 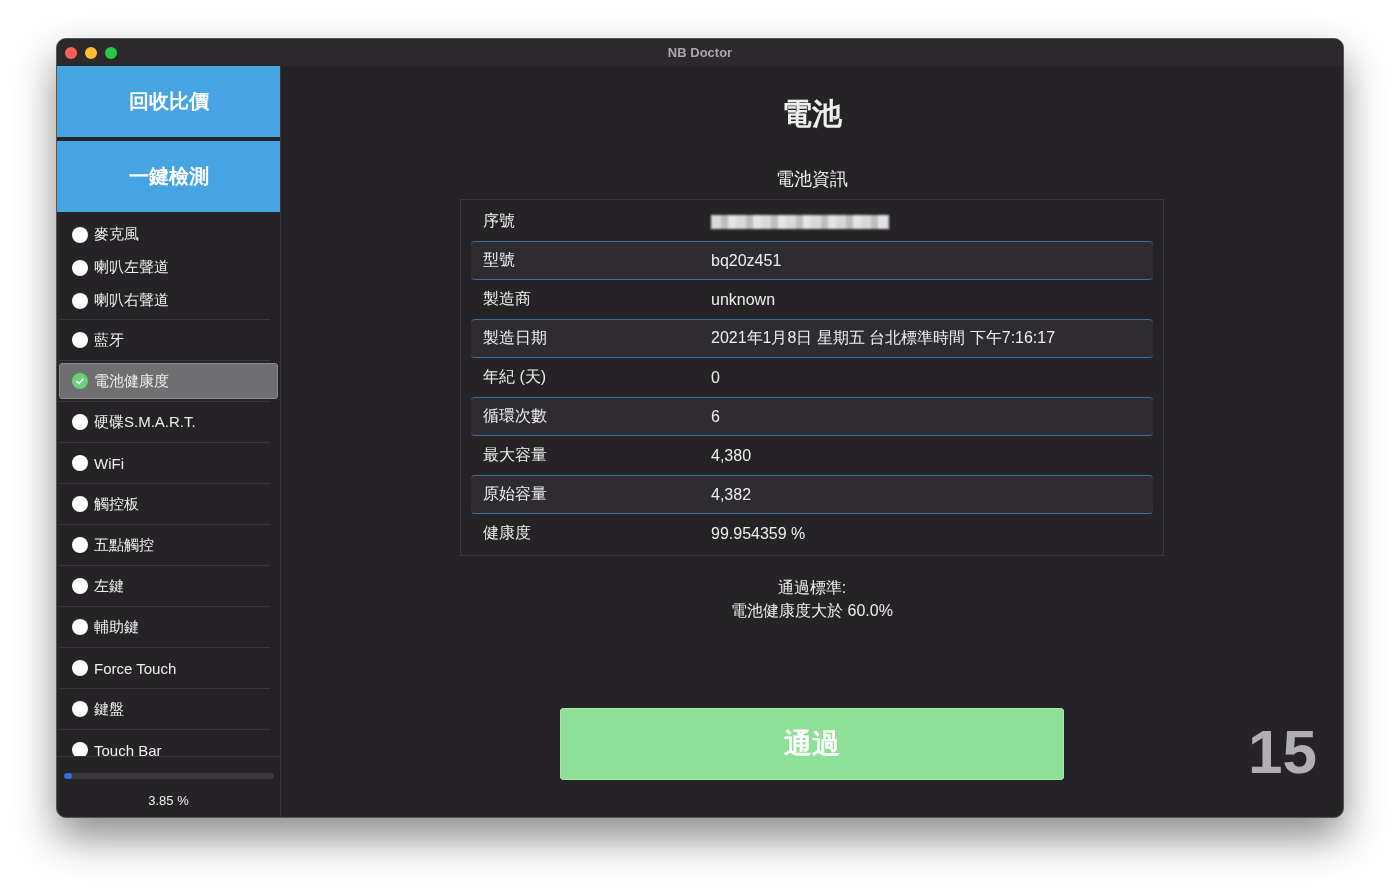 I want to click on criteria-text: 電池健康度大於 60.0%, so click(x=812, y=611).